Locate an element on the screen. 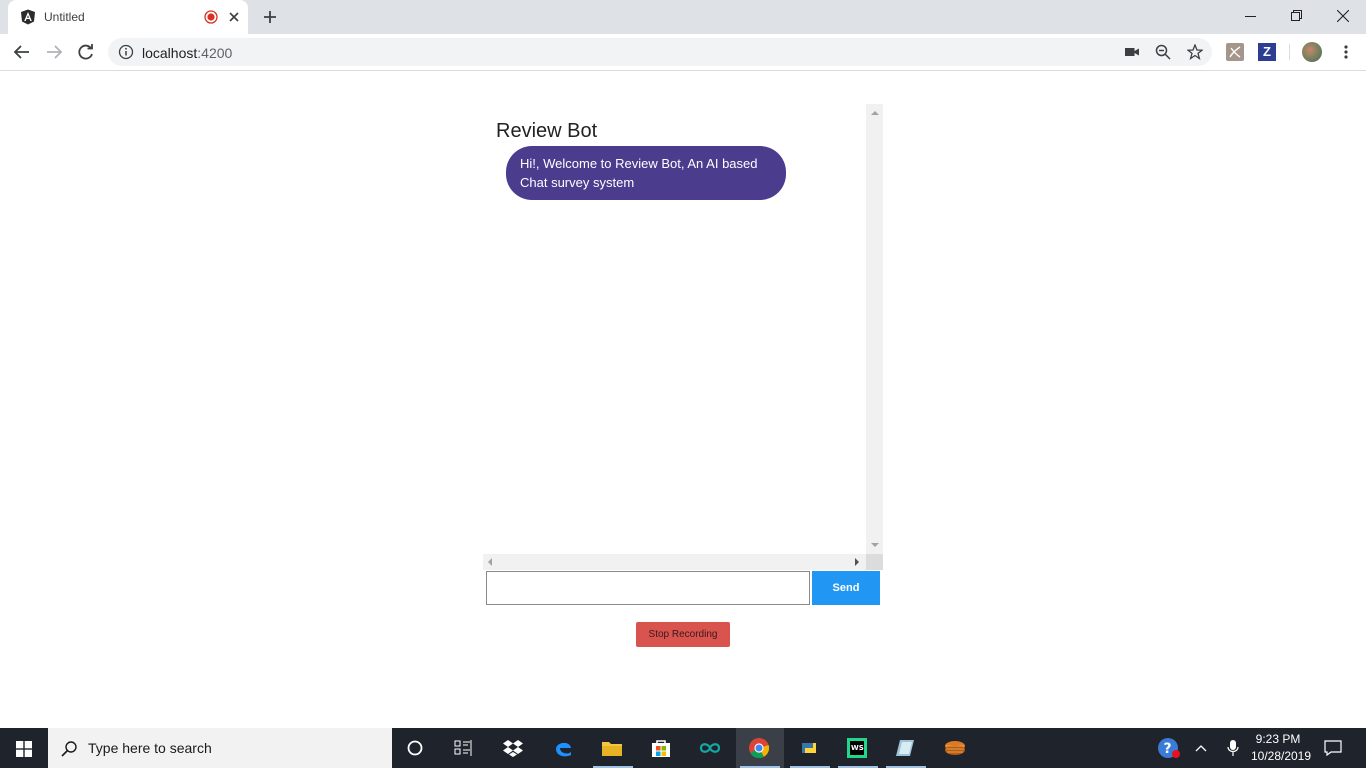 The height and width of the screenshot is (768, 1366). file-explorer-app is located at coordinates (613, 748).